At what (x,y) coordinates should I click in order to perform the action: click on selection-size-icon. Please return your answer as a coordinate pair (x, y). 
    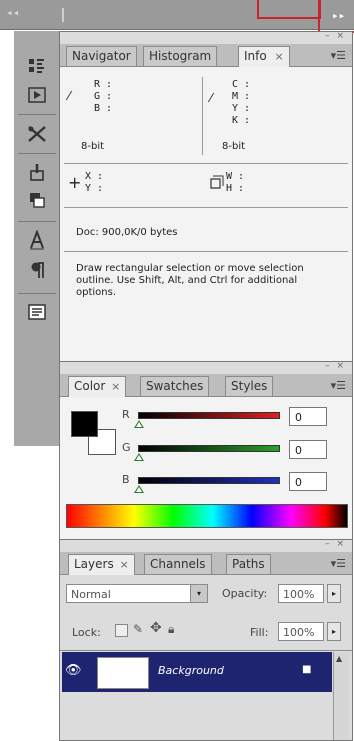
    Looking at the image, I should click on (217, 183).